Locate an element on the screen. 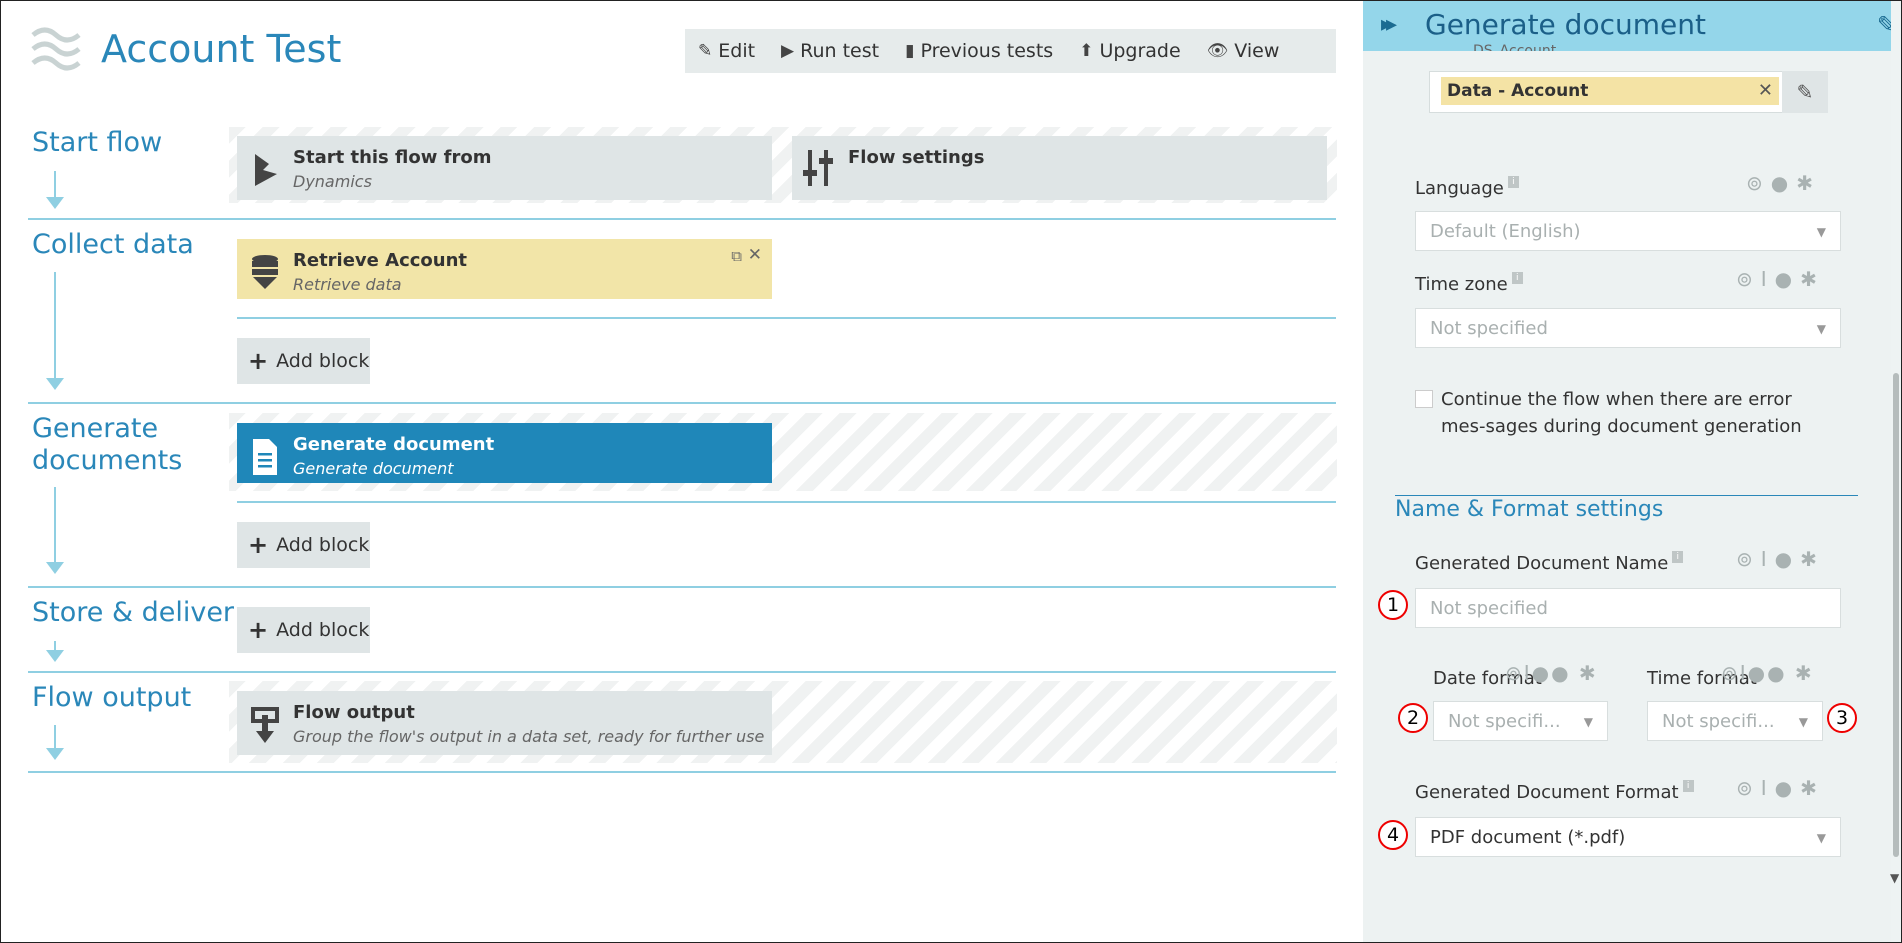 The height and width of the screenshot is (943, 1902). previous-tests-label: Previous tests is located at coordinates (987, 51).